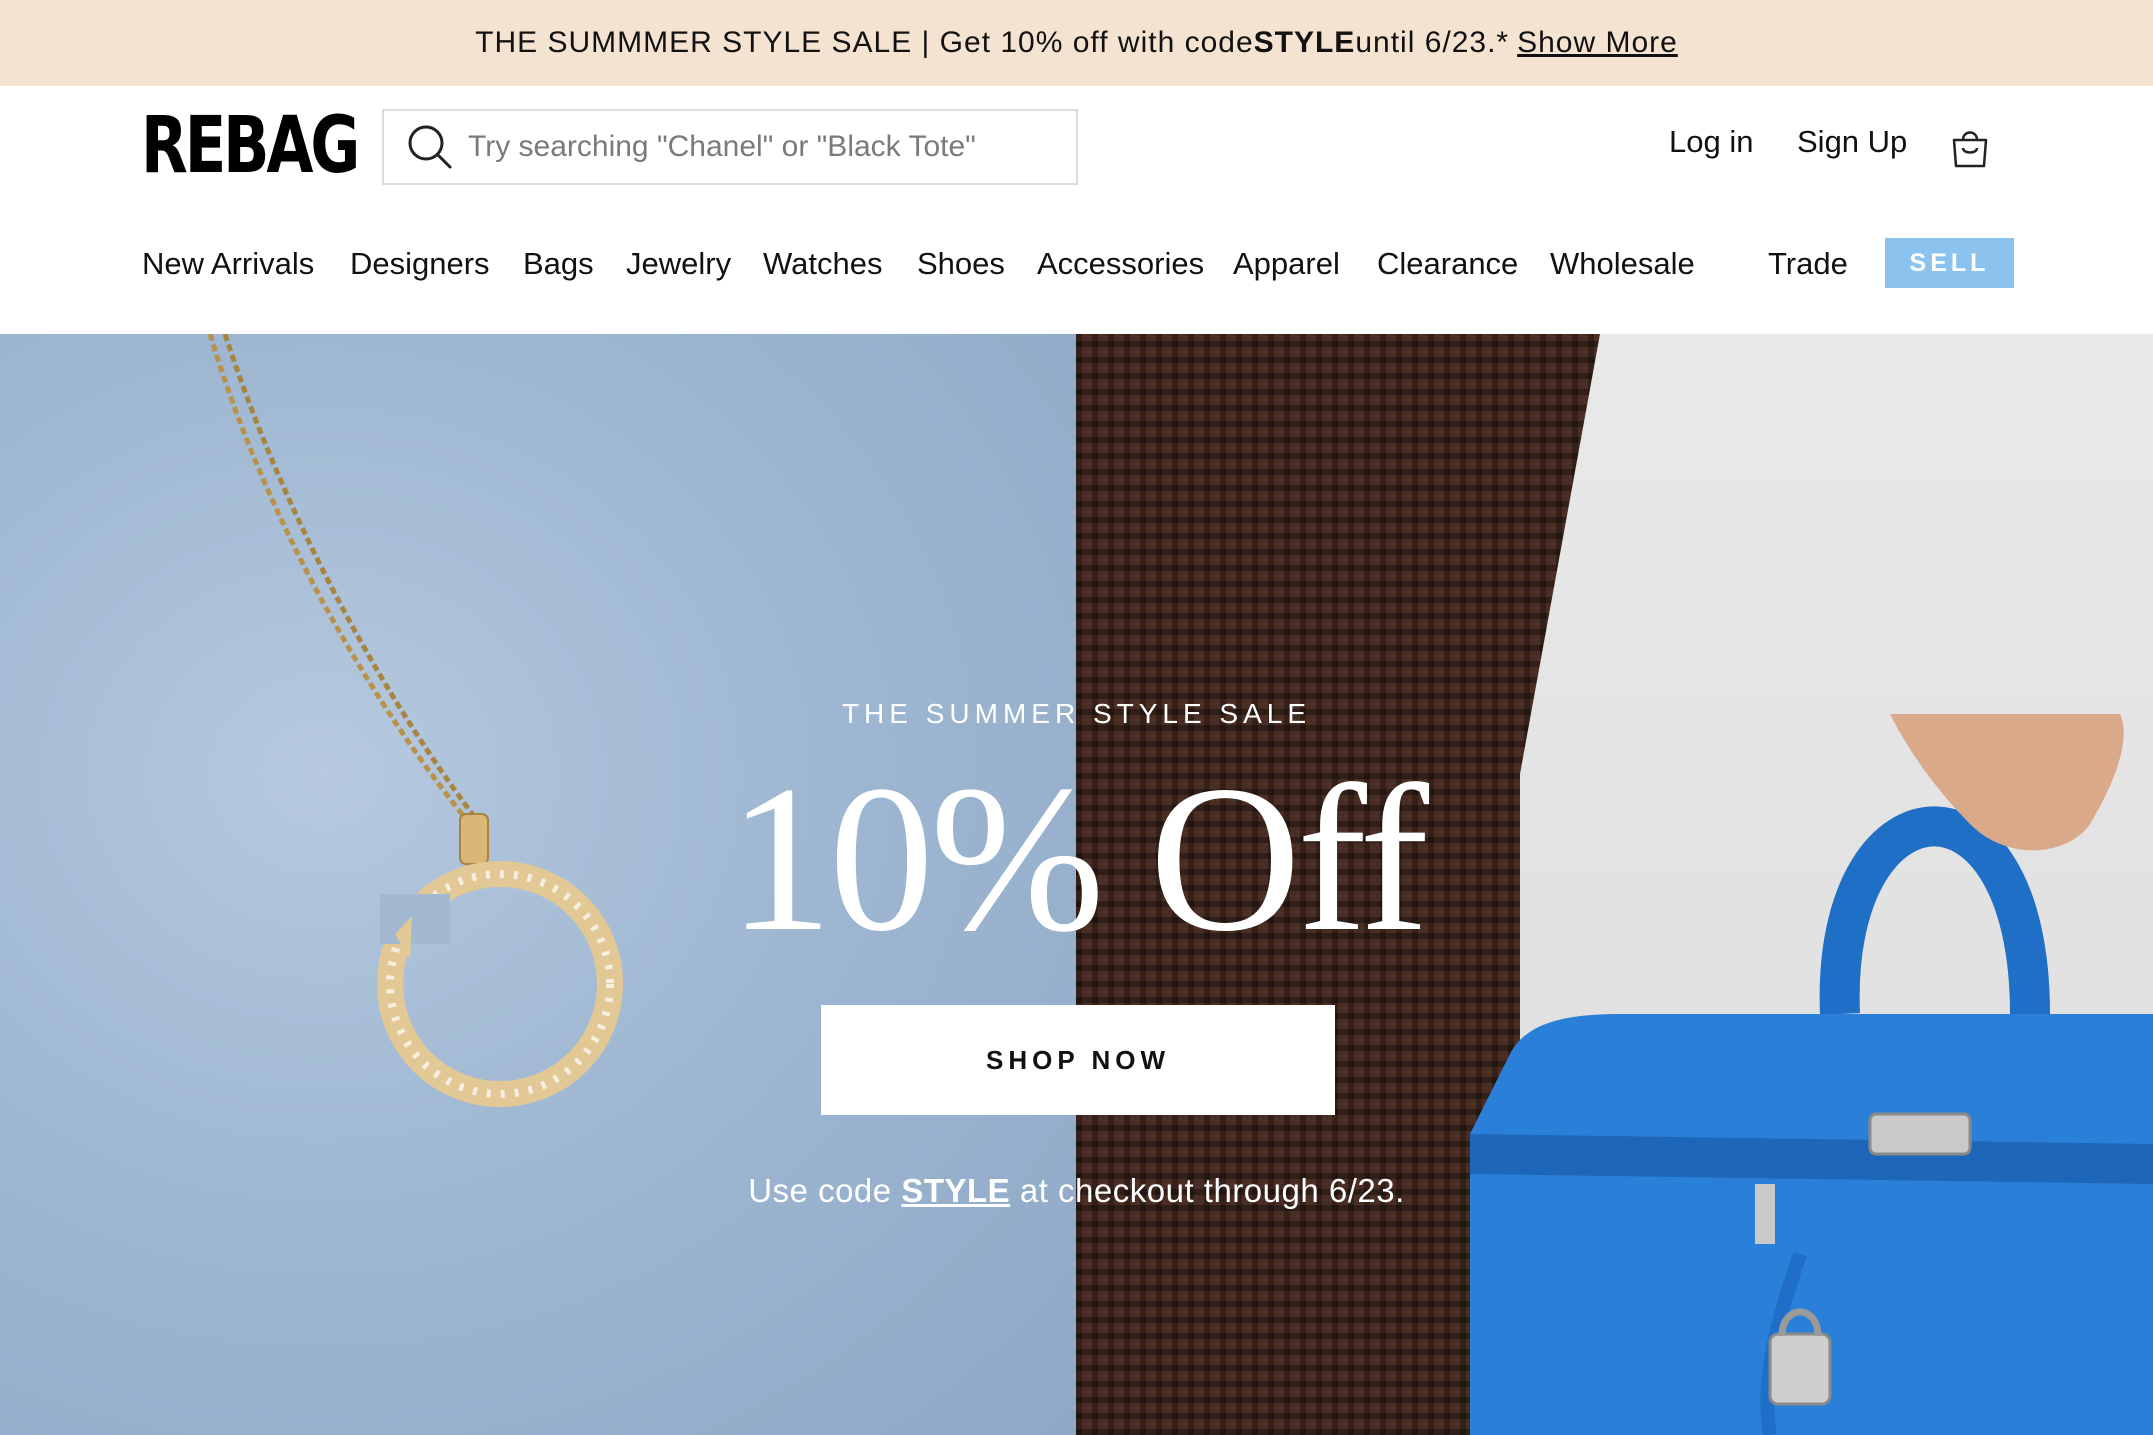  Describe the element at coordinates (1622, 264) in the screenshot. I see `nav-wholesale: Wholesale` at that location.